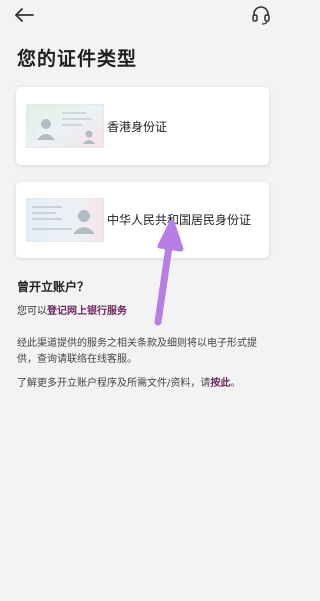 The width and height of the screenshot is (320, 601). What do you see at coordinates (220, 383) in the screenshot?
I see `click-here-link: 按此` at bounding box center [220, 383].